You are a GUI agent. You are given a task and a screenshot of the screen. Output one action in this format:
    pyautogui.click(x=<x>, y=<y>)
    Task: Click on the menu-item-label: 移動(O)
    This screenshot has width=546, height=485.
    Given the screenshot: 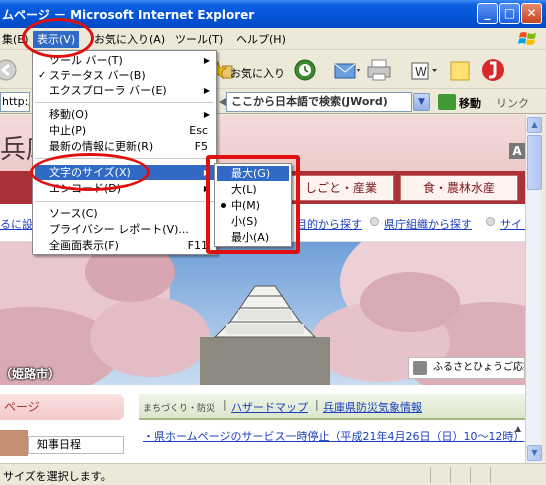 What is the action you would take?
    pyautogui.click(x=69, y=114)
    